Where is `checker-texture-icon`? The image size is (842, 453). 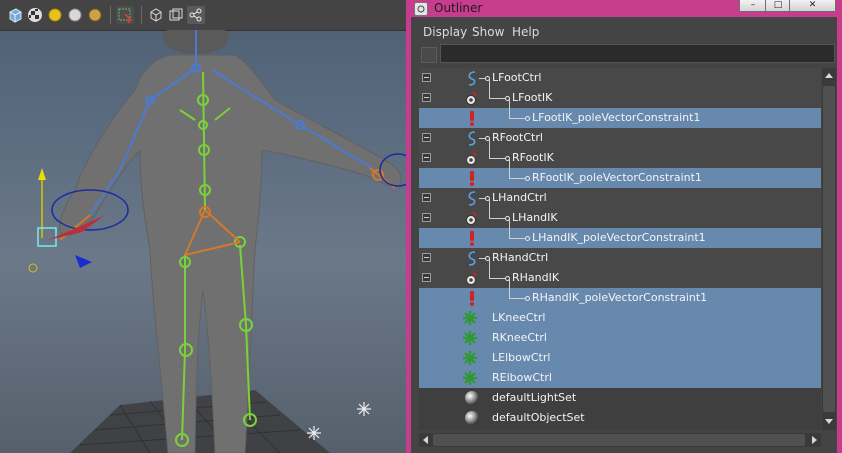 checker-texture-icon is located at coordinates (35, 15).